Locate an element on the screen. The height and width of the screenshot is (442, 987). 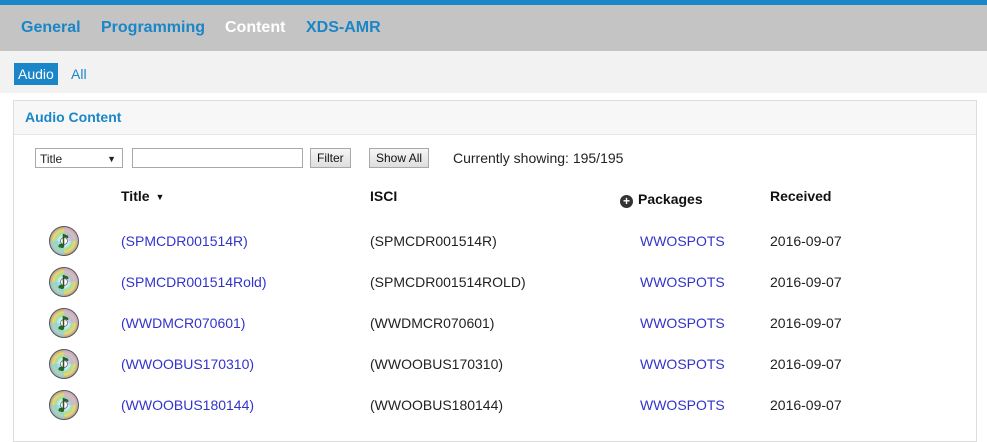
column-packages-label: Packages is located at coordinates (670, 199).